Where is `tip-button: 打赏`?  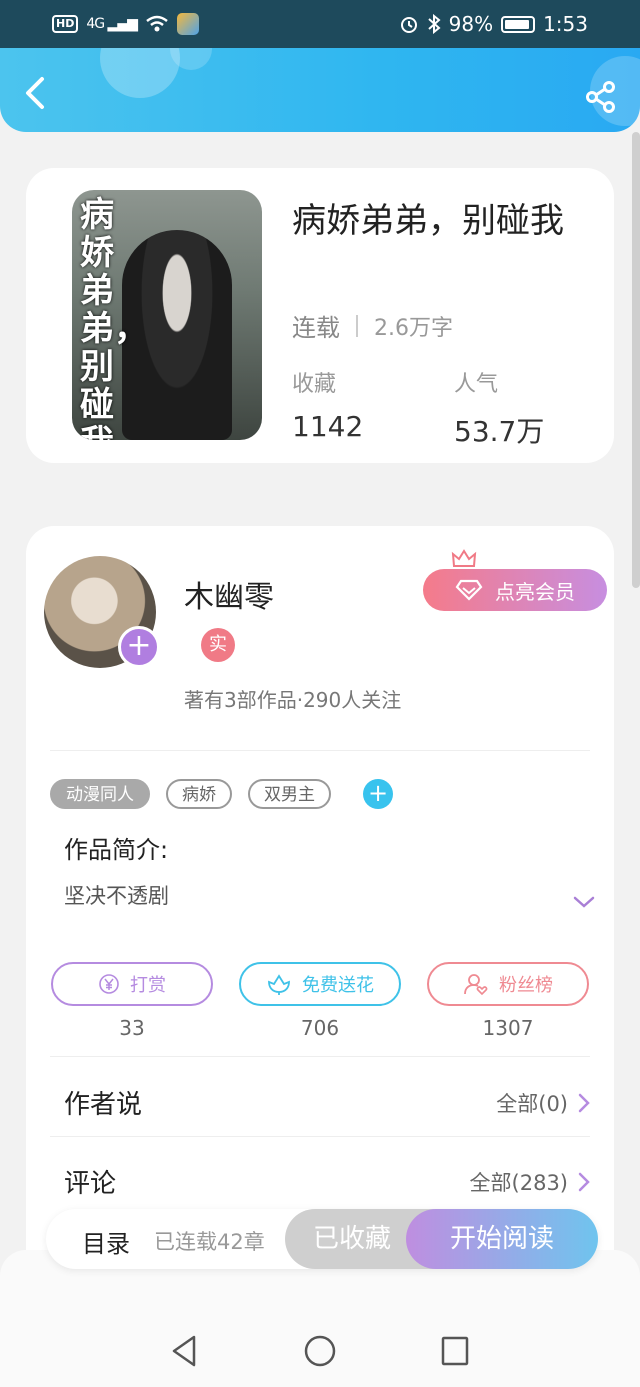
tip-button: 打赏 is located at coordinates (132, 984).